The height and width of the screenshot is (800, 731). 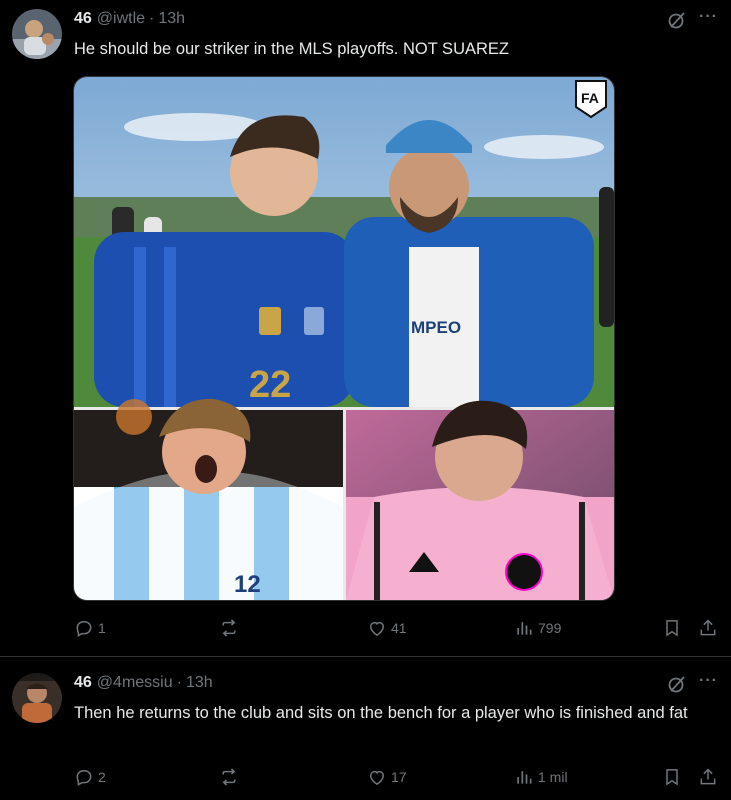 I want to click on post-header: 46 @iwtle · 13h, so click(x=129, y=19).